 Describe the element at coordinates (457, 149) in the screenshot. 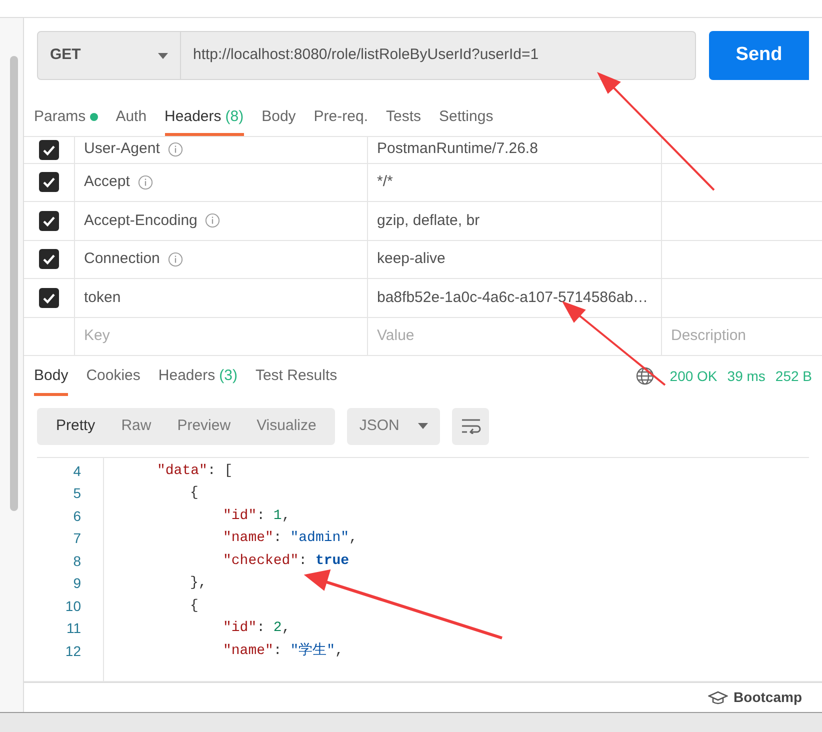

I see `header-value: PostmanRuntime/7.26.8` at that location.